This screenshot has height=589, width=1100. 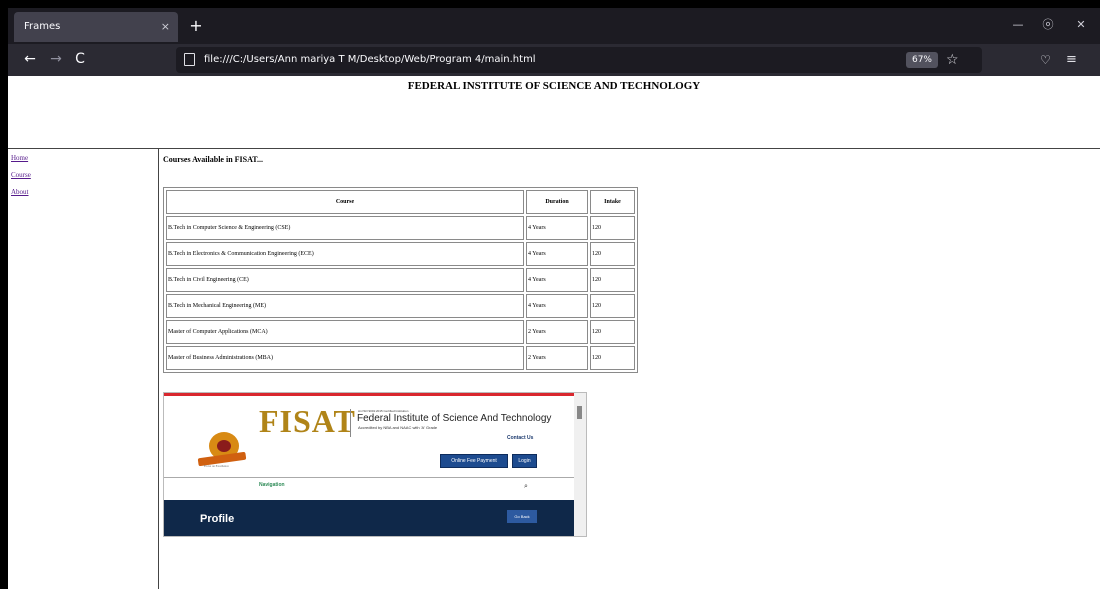 I want to click on table-header-row: Course Duration Intake, so click(x=400, y=202).